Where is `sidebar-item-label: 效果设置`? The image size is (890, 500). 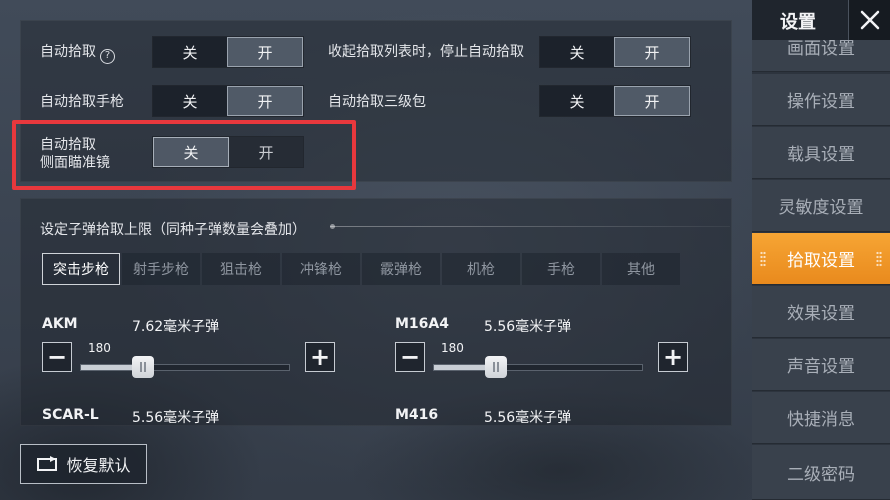
sidebar-item-label: 效果设置 is located at coordinates (821, 314).